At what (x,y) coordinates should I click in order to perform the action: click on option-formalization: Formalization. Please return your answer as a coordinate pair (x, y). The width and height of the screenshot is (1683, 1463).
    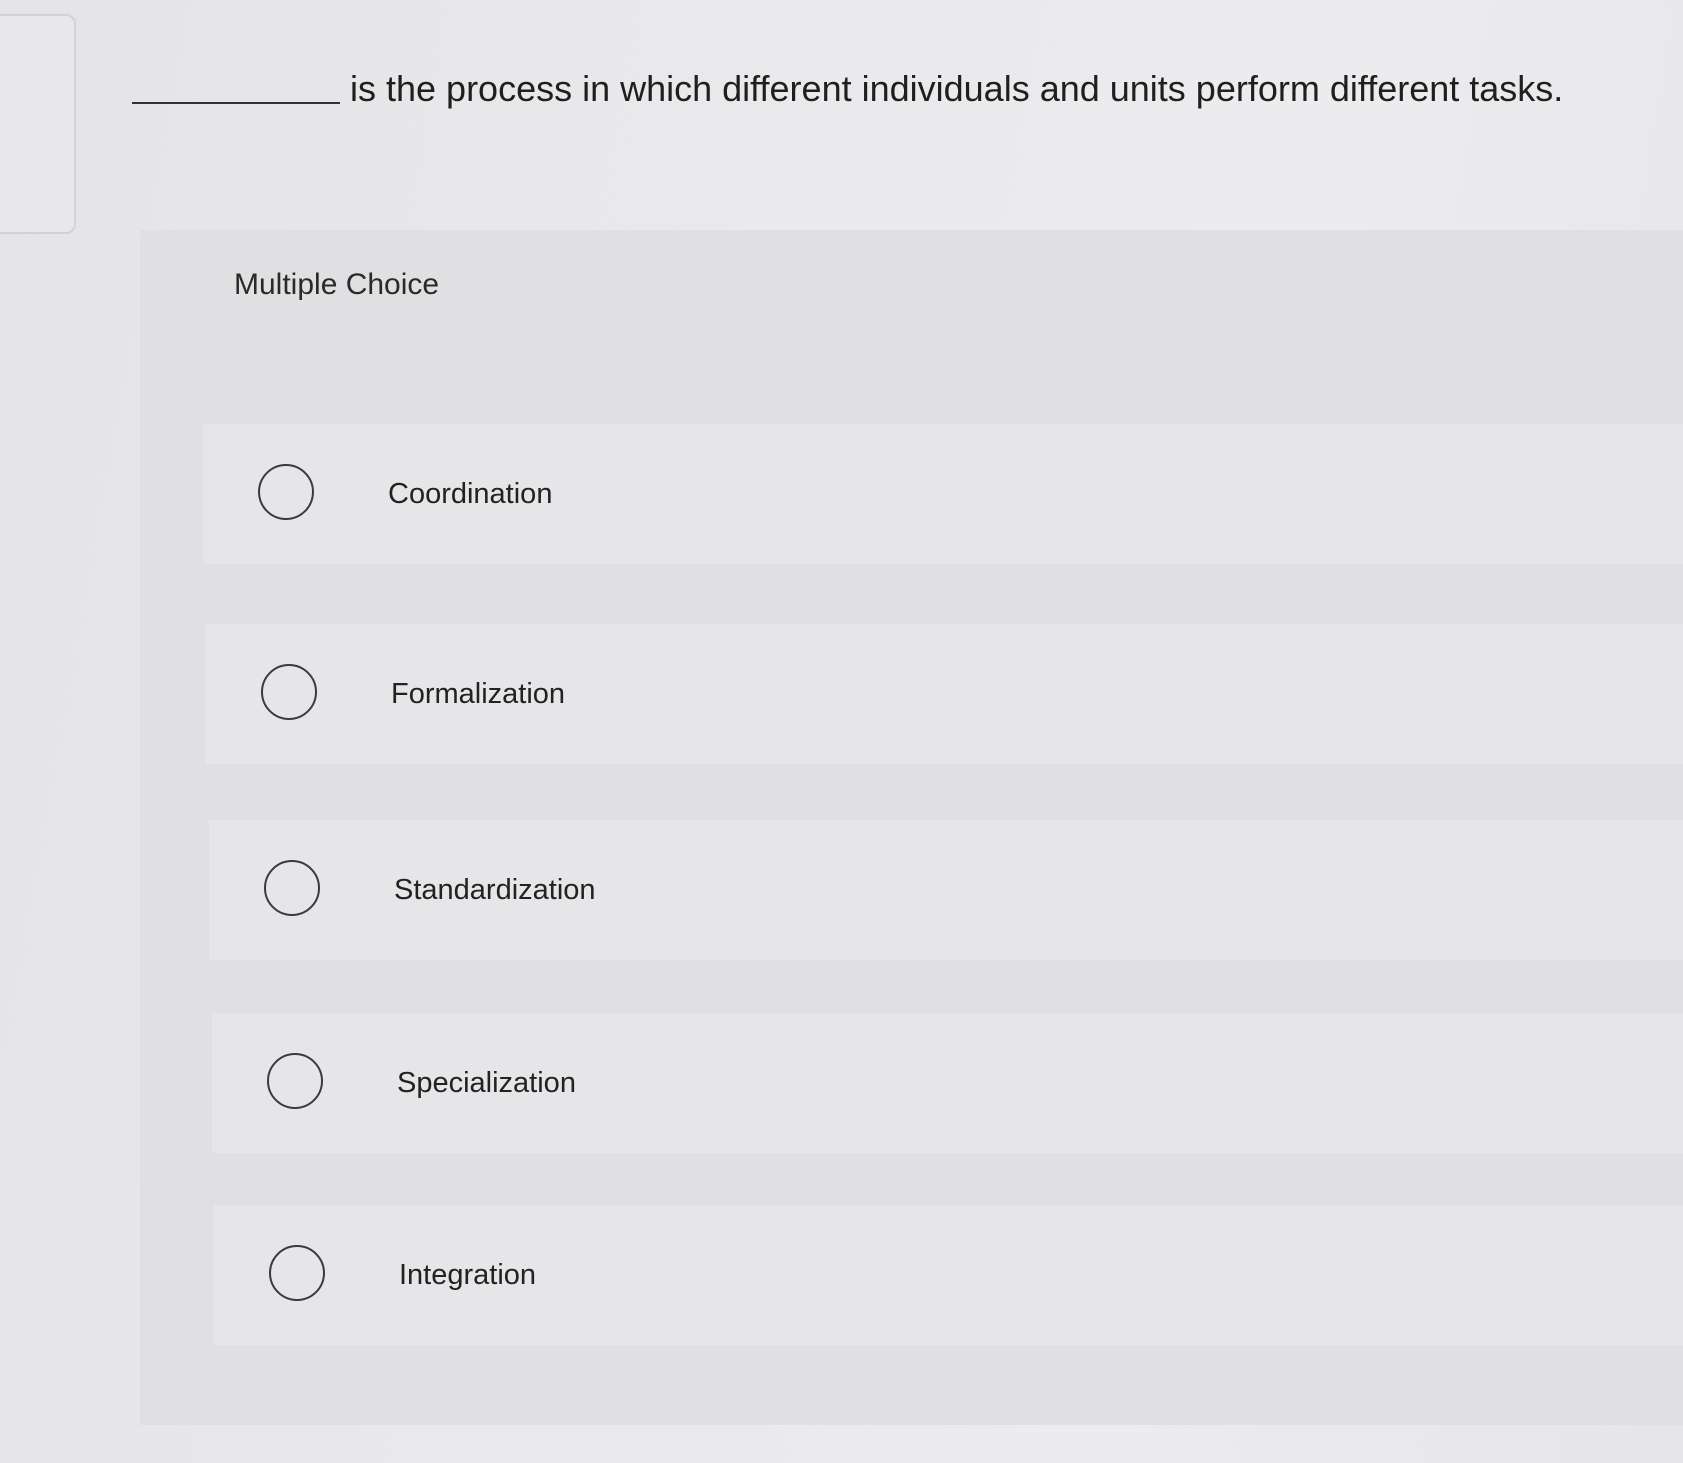
    Looking at the image, I should click on (944, 694).